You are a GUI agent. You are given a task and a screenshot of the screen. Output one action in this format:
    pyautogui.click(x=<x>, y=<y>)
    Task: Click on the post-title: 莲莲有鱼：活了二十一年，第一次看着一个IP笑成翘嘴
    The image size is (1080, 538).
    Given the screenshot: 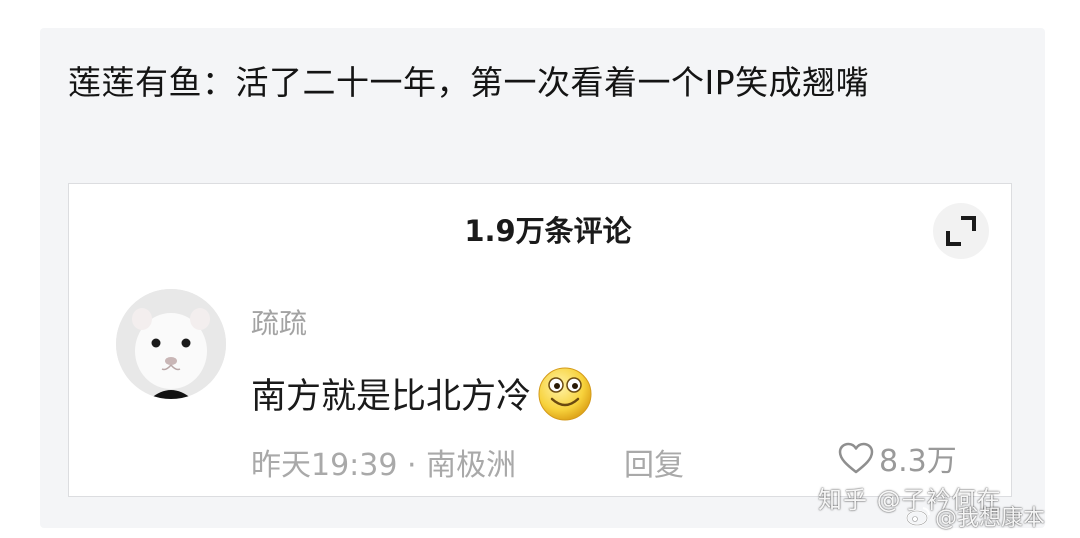 What is the action you would take?
    pyautogui.click(x=469, y=82)
    